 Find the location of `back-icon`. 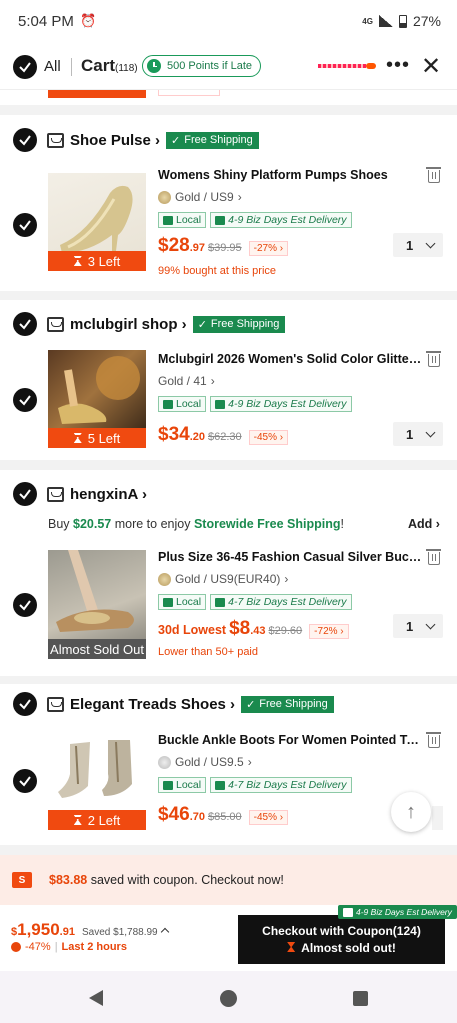

back-icon is located at coordinates (96, 998).